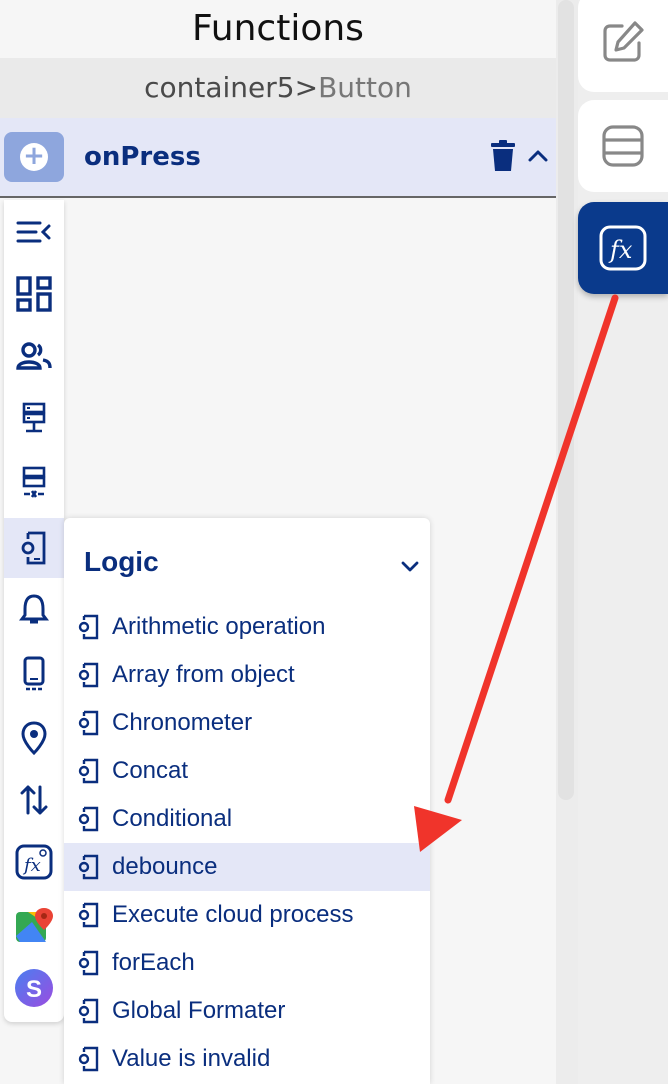 Image resolution: width=668 pixels, height=1084 pixels. I want to click on phone-icon, so click(34, 674).